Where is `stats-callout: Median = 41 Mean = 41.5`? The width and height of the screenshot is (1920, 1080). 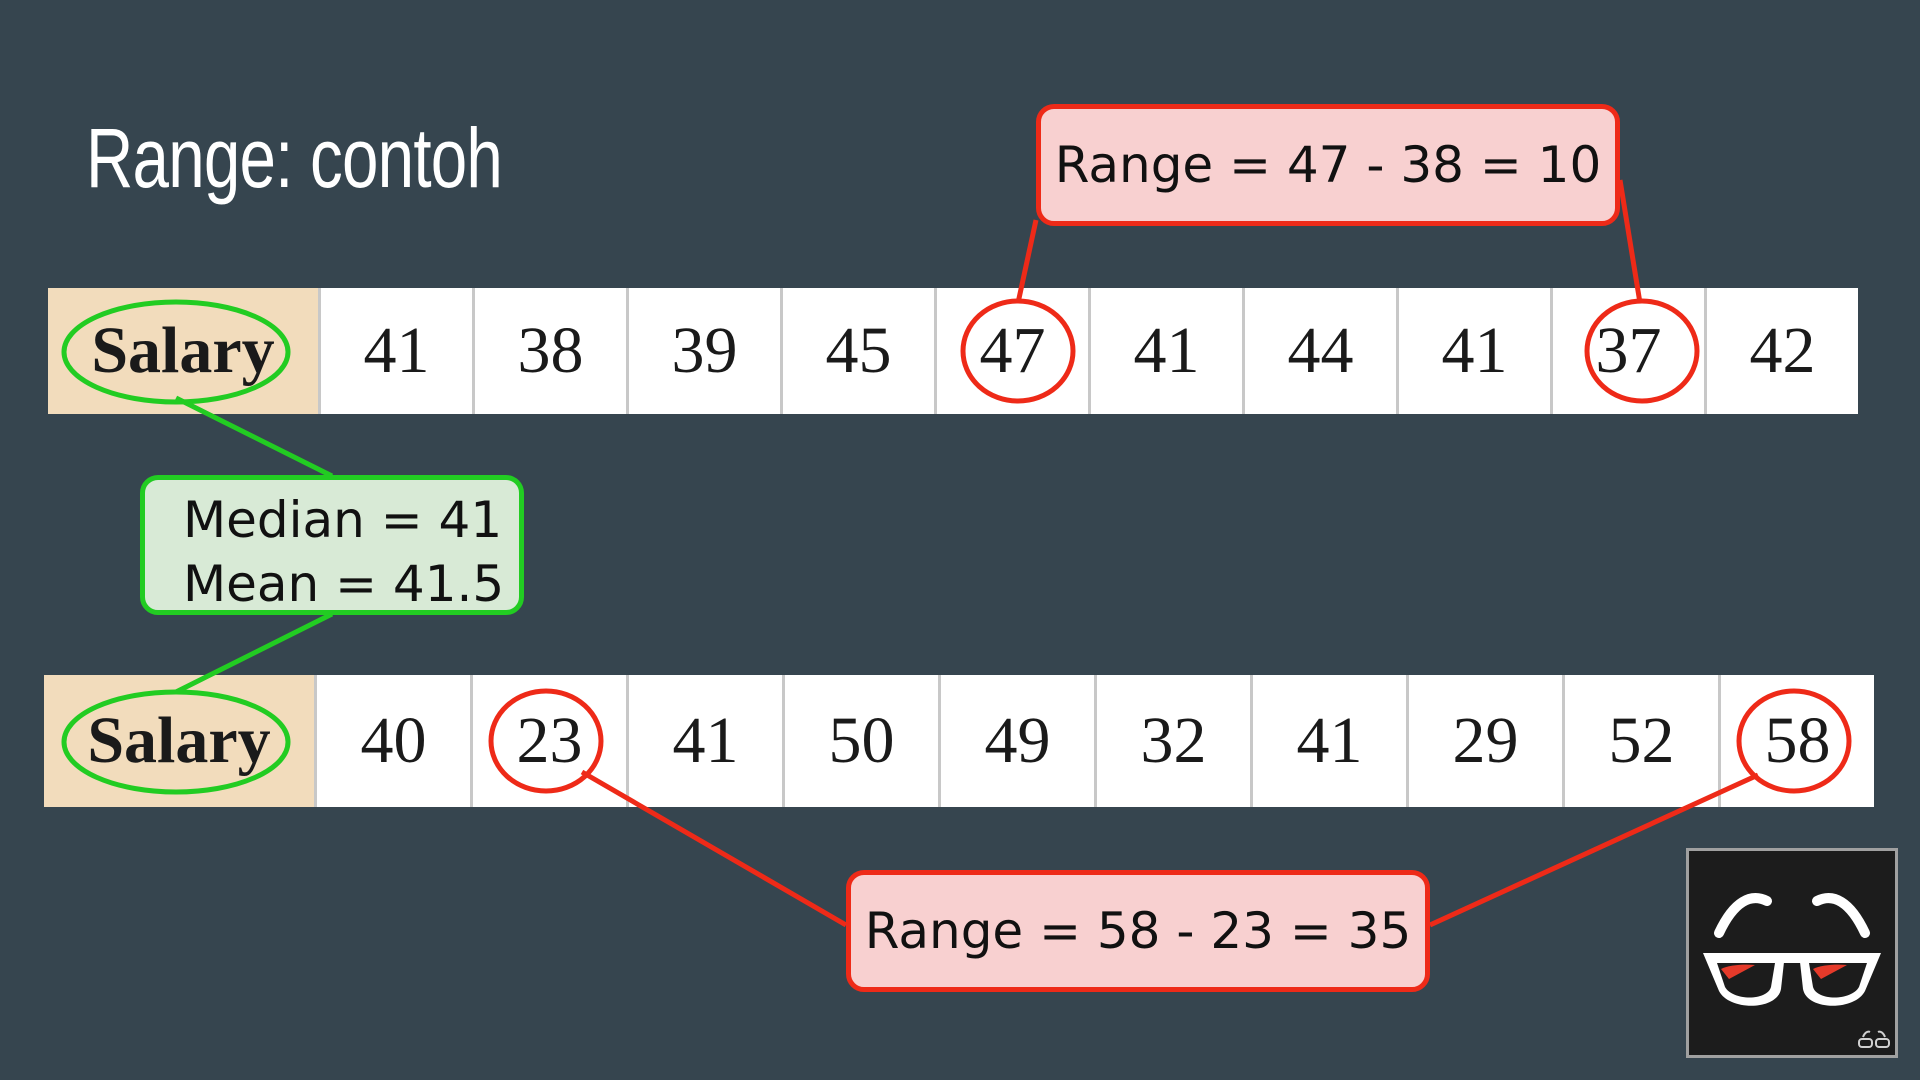 stats-callout: Median = 41 Mean = 41.5 is located at coordinates (332, 545).